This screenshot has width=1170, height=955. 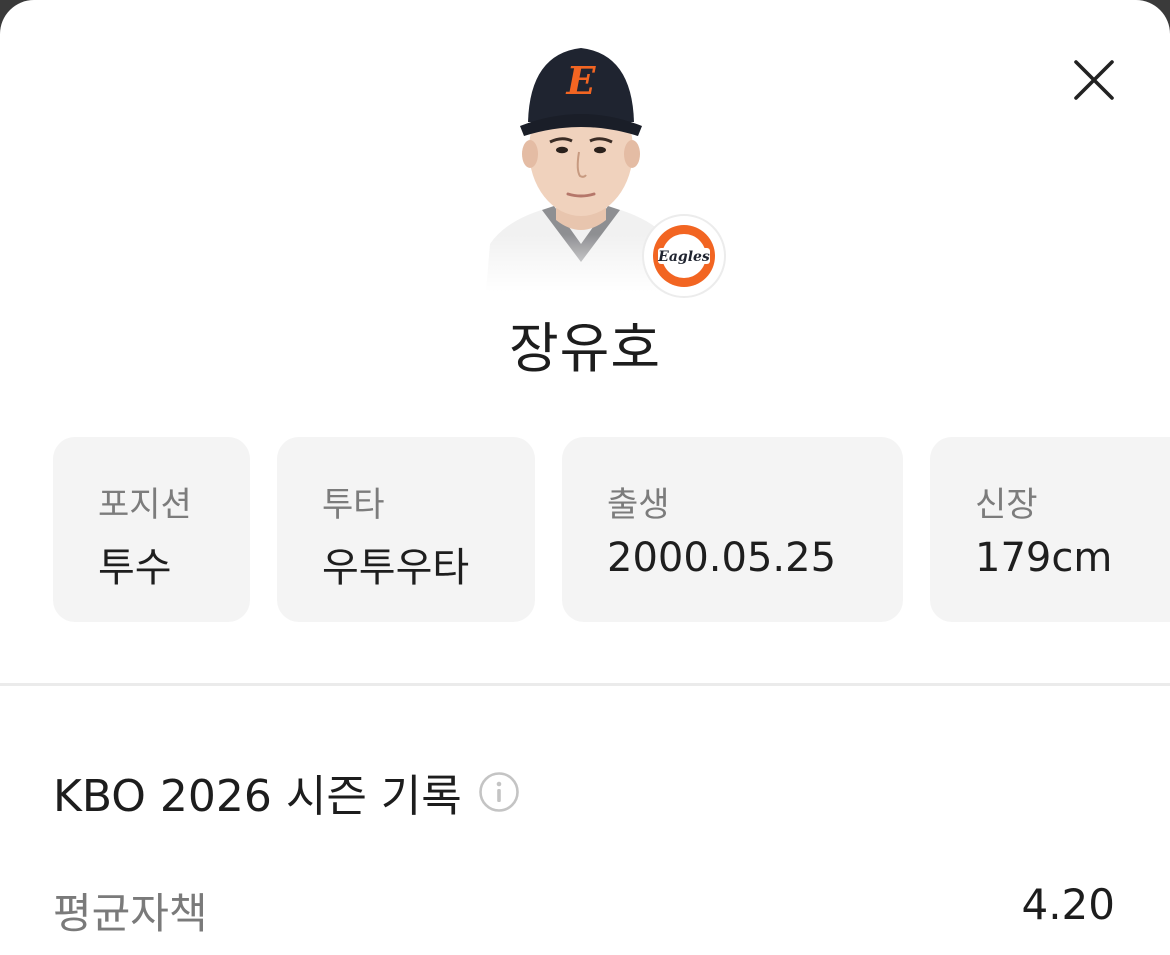 What do you see at coordinates (585, 684) in the screenshot?
I see `section-divider` at bounding box center [585, 684].